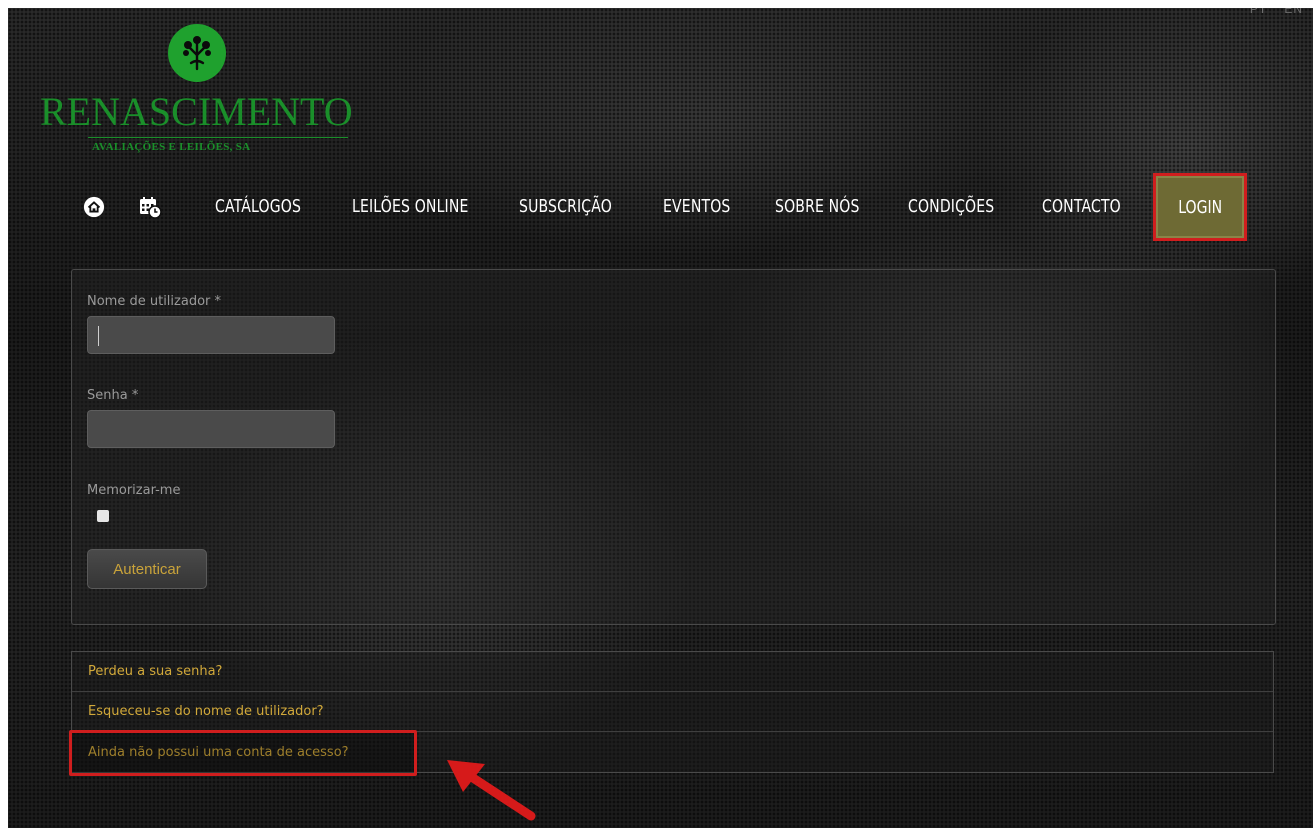 This screenshot has width=1313, height=828. What do you see at coordinates (197, 53) in the screenshot?
I see `tree-emblem-icon` at bounding box center [197, 53].